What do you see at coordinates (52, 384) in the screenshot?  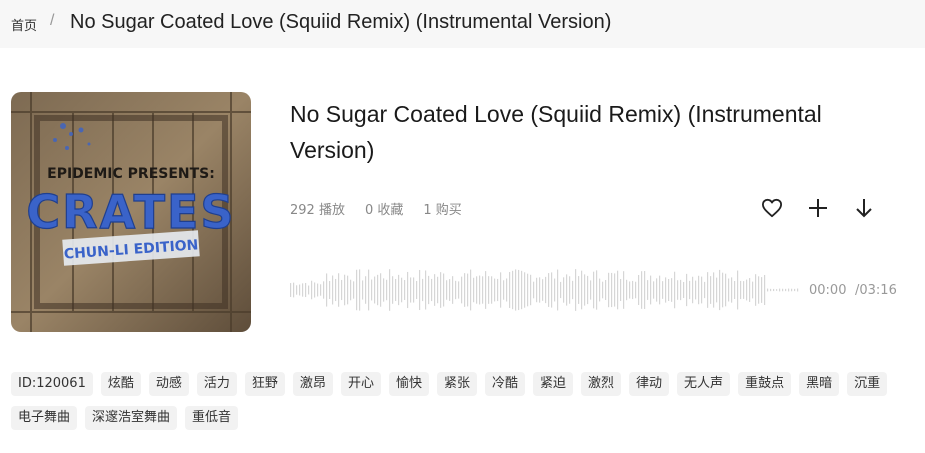 I see `tag-id: ID:120061` at bounding box center [52, 384].